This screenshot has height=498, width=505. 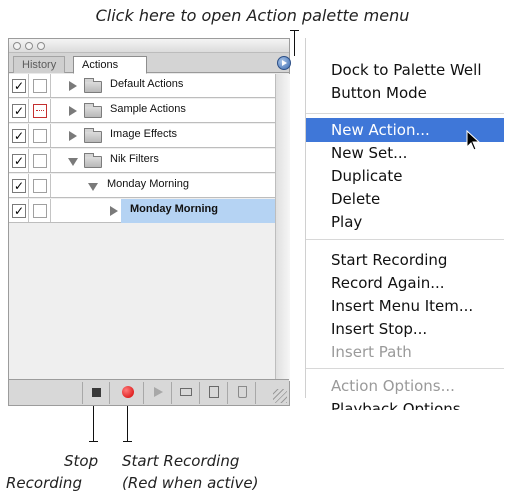 I want to click on trash-icon, so click(x=242, y=392).